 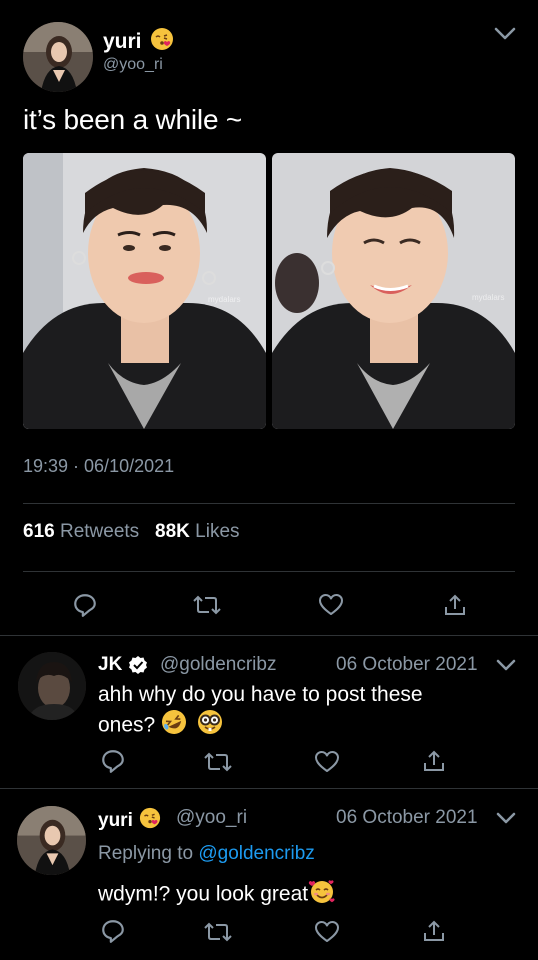 What do you see at coordinates (138, 665) in the screenshot?
I see `verified-badge-icon` at bounding box center [138, 665].